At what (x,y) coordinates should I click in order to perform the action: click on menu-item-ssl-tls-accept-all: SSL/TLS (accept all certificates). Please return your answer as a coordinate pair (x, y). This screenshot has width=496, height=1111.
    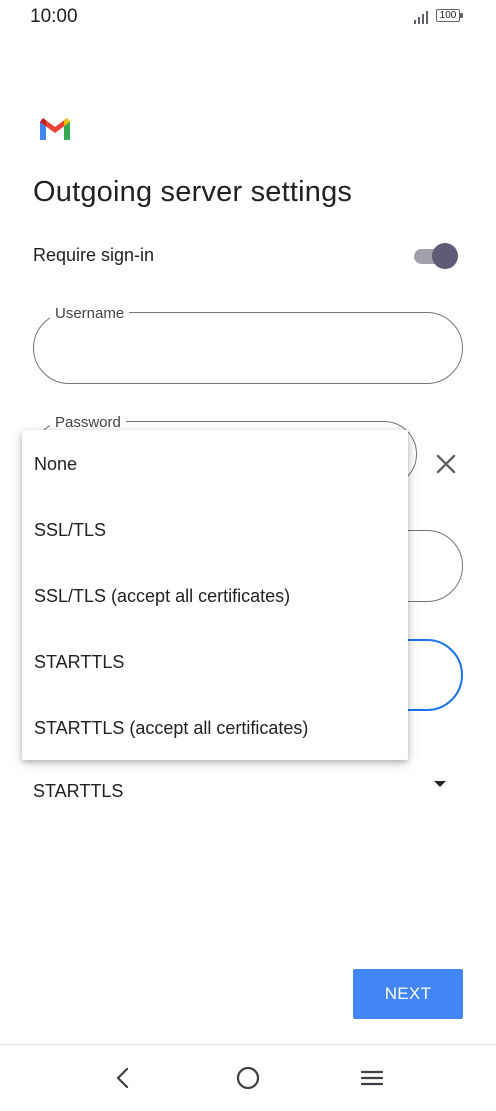
    Looking at the image, I should click on (215, 595).